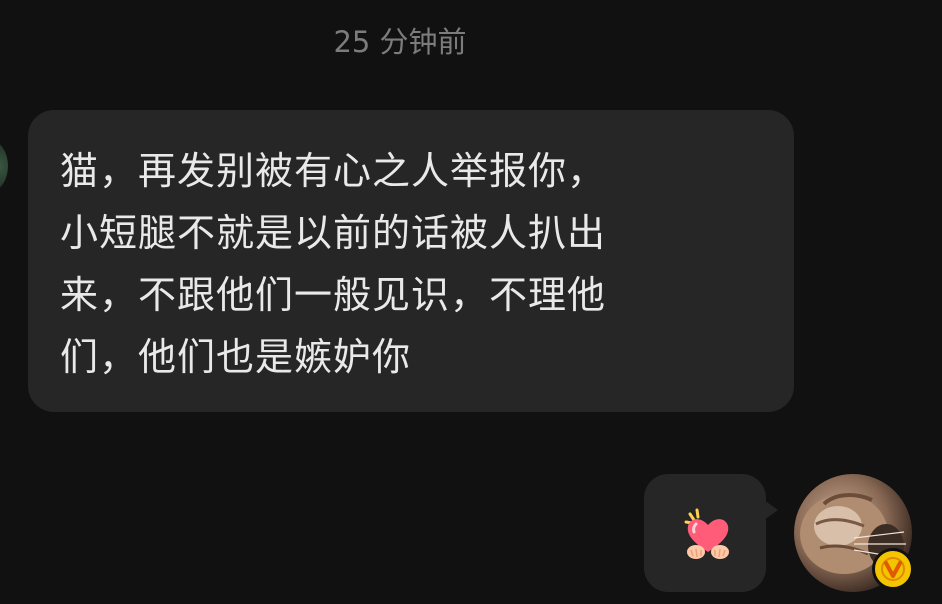 The image size is (942, 604). Describe the element at coordinates (4, 166) in the screenshot. I see `peer-avatar` at that location.